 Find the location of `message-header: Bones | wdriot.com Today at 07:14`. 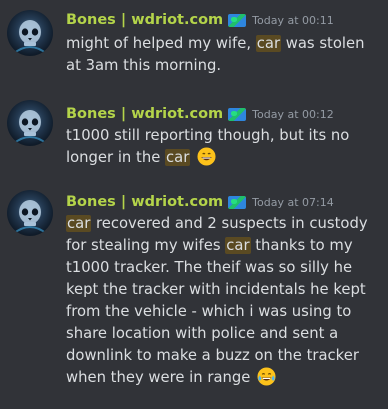

message-header: Bones | wdriot.com Today at 07:14 is located at coordinates (200, 202).